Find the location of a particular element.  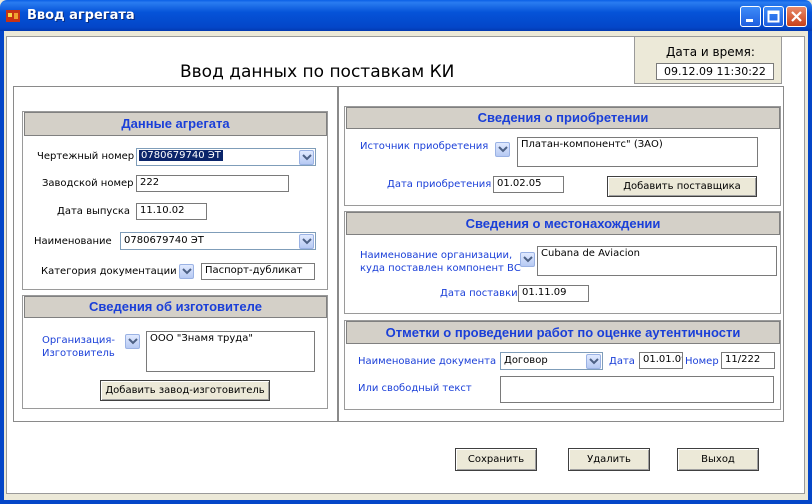

title-bar: Ввод агрегата is located at coordinates (406, 15).